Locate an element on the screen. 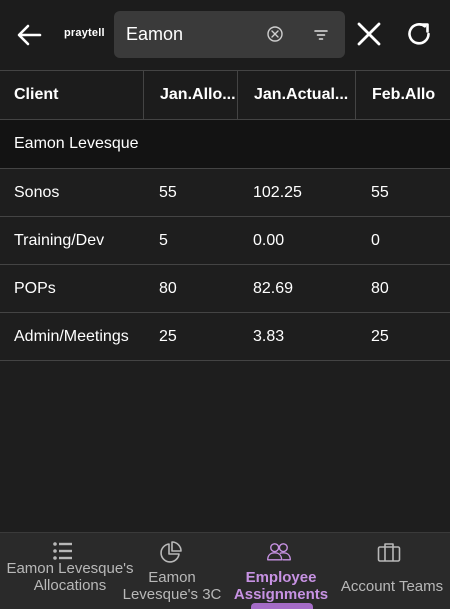 The height and width of the screenshot is (609, 450). cell-jan-allocation: 25 is located at coordinates (168, 336).